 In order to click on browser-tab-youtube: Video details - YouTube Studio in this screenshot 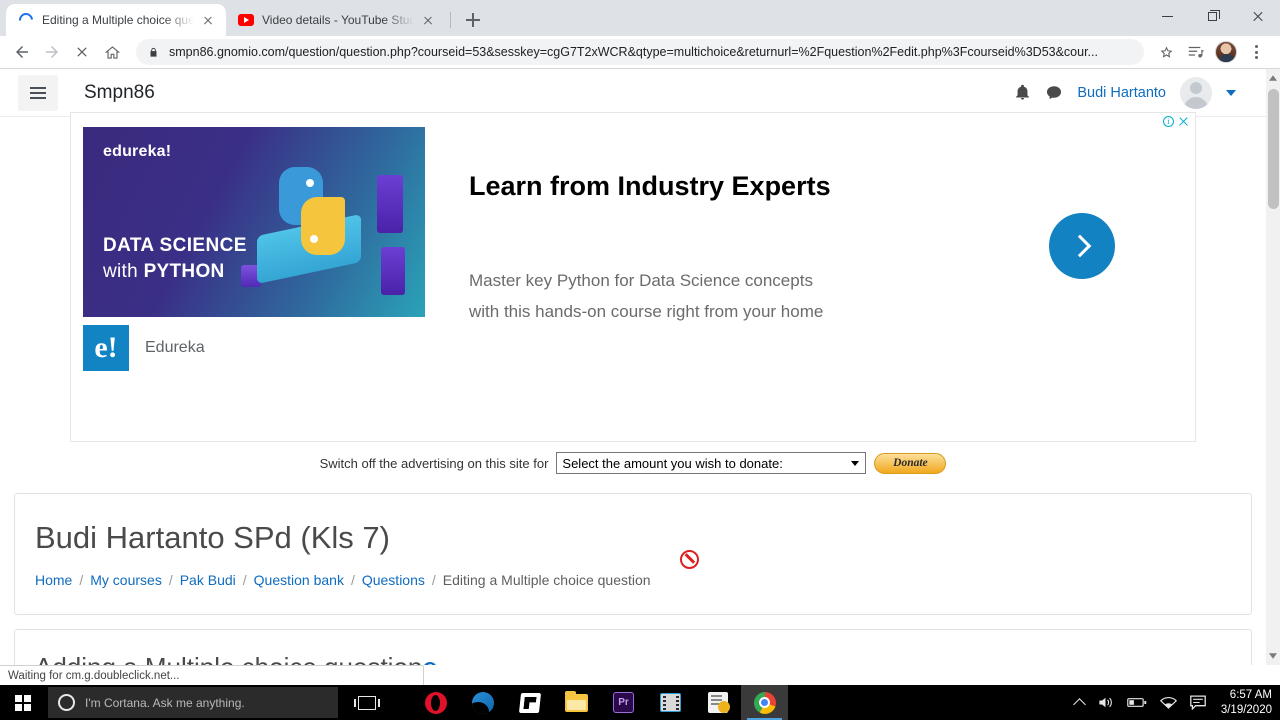, I will do `click(336, 20)`.